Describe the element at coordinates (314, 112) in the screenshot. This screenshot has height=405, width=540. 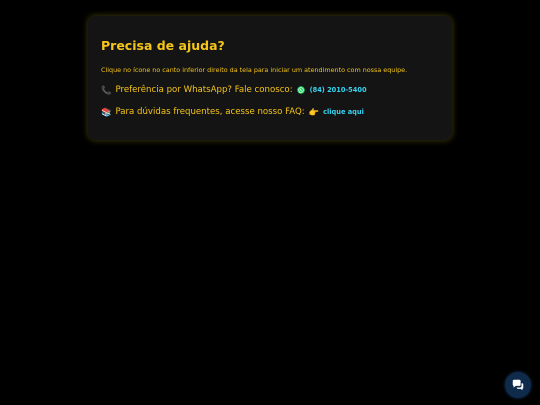
I see `pointing-hand-icon: 👉` at that location.